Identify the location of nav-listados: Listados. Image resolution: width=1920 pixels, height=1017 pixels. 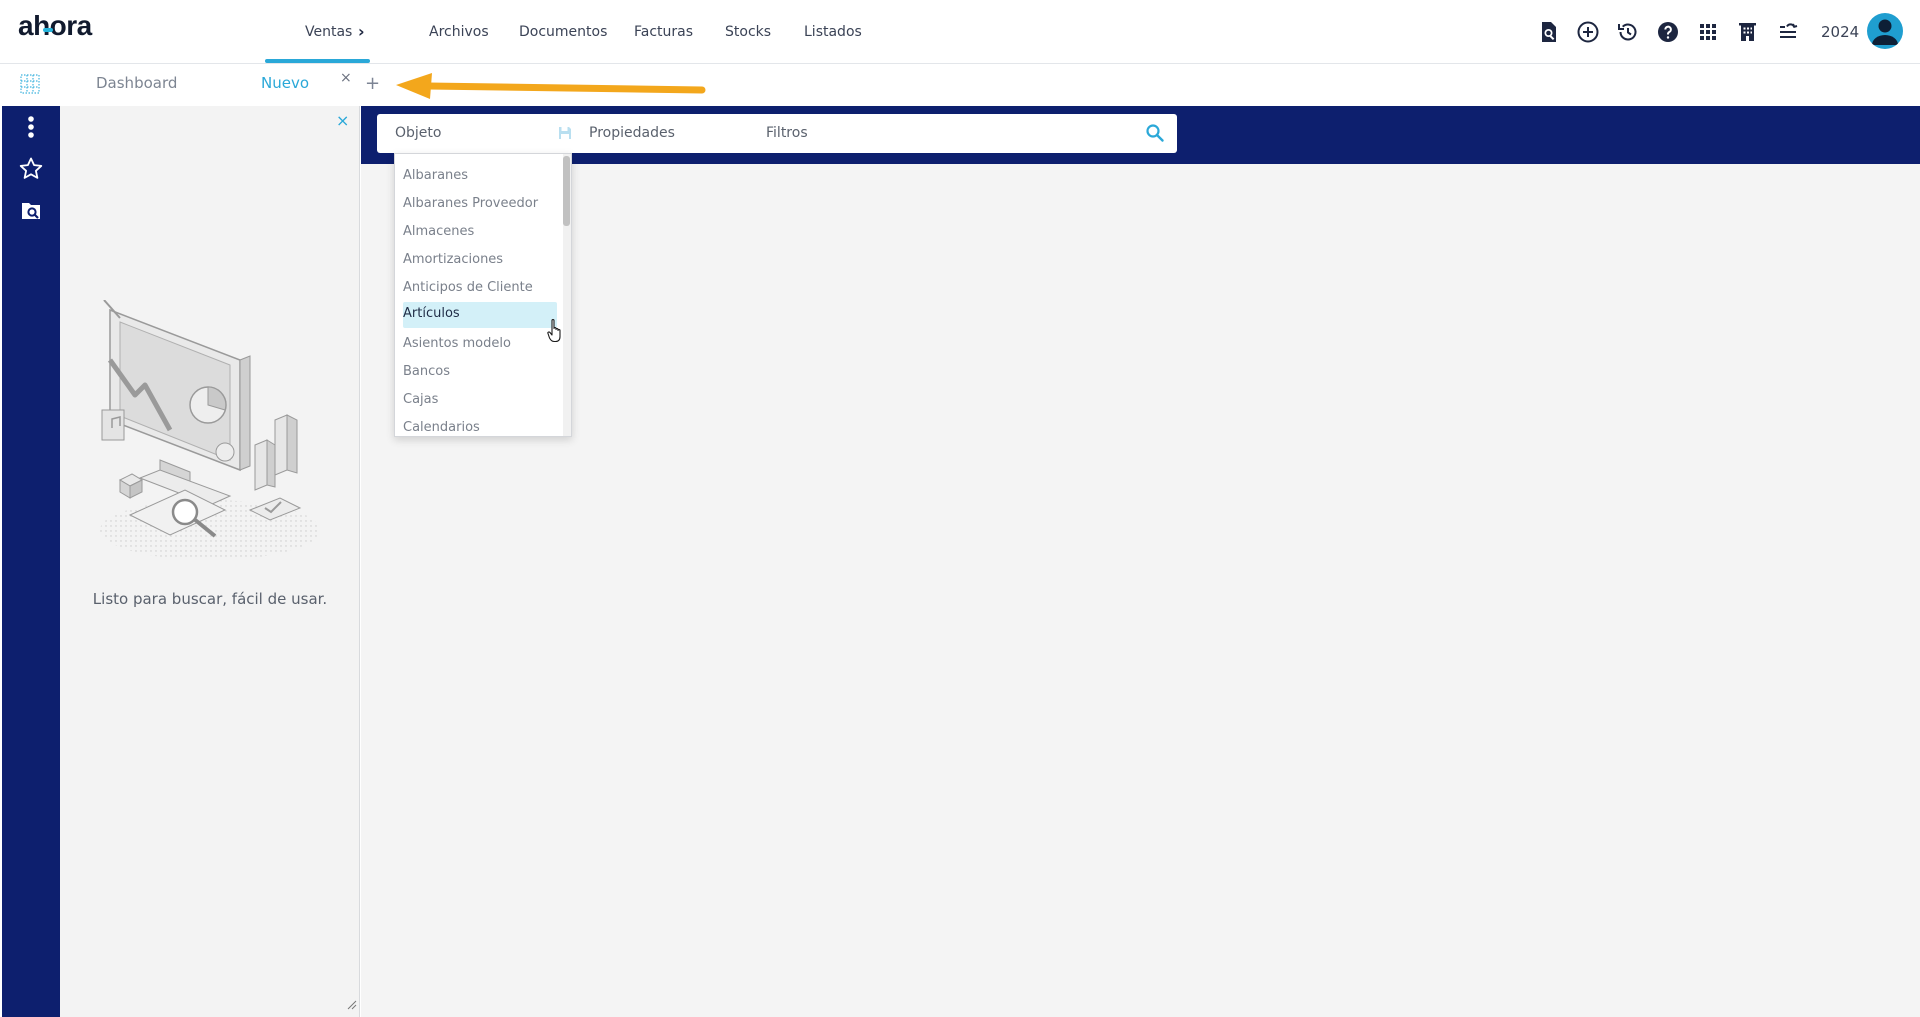
(833, 32).